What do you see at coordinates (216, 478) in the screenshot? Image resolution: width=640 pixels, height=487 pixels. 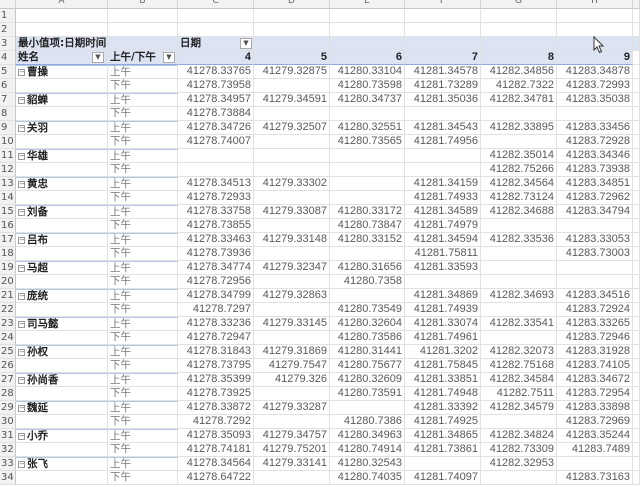 I see `value-cell: 41278.64722` at bounding box center [216, 478].